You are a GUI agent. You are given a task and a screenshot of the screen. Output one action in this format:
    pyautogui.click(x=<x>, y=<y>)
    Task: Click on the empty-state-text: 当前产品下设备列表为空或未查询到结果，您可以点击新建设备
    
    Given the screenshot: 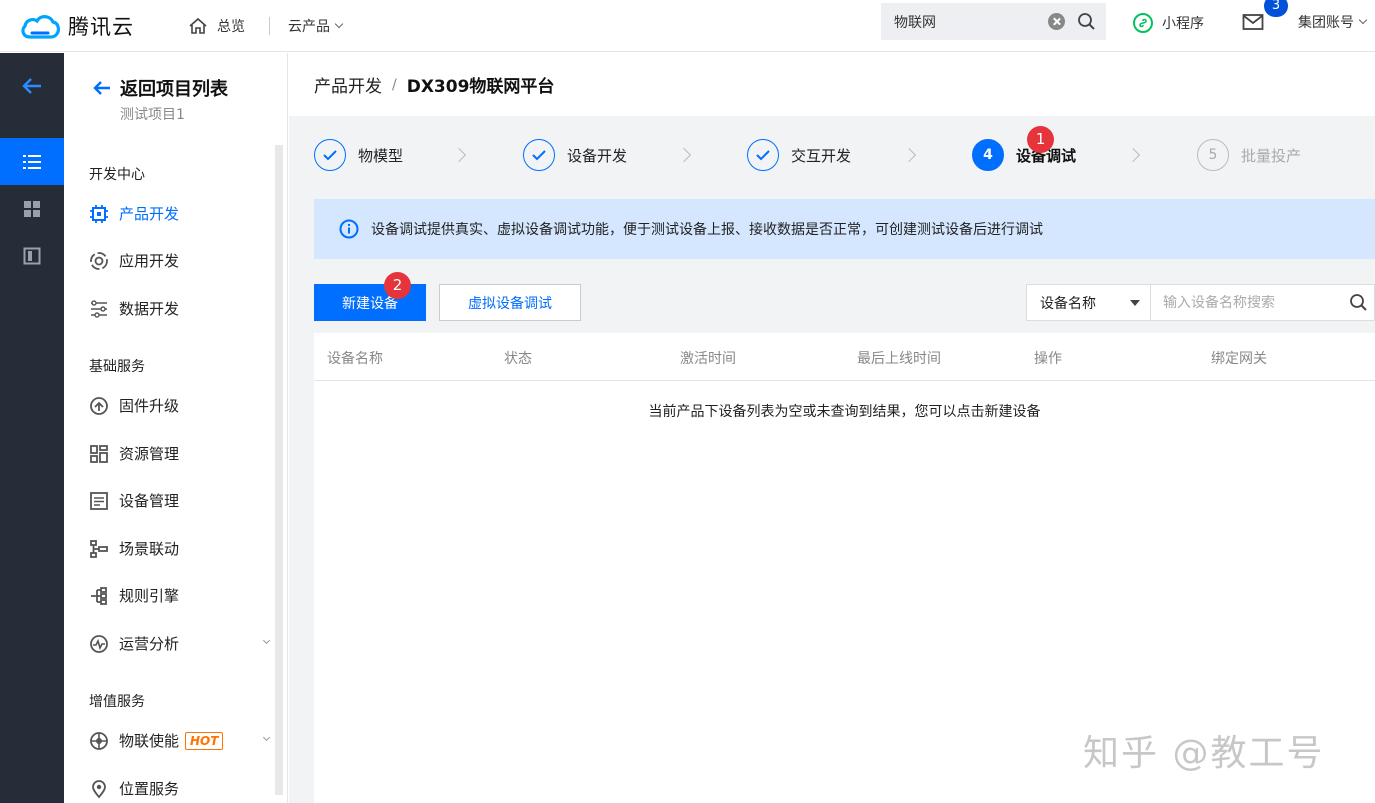 What is the action you would take?
    pyautogui.click(x=844, y=412)
    